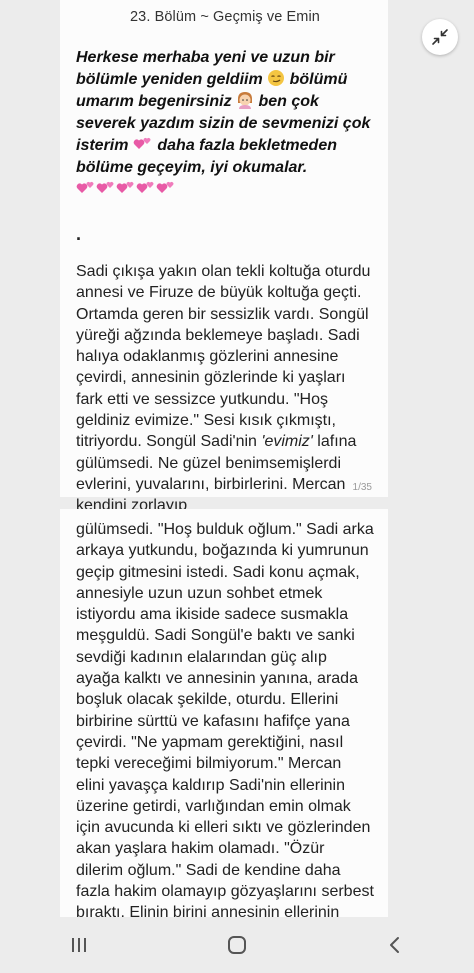 The image size is (474, 973). I want to click on collapse-button, so click(440, 37).